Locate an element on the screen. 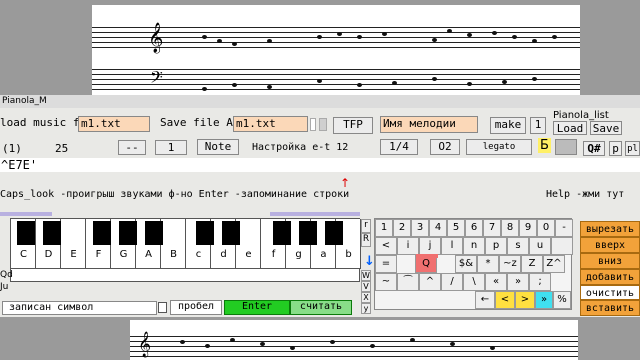 The width and height of the screenshot is (640, 360). grid-btn-cyan: » is located at coordinates (544, 300).